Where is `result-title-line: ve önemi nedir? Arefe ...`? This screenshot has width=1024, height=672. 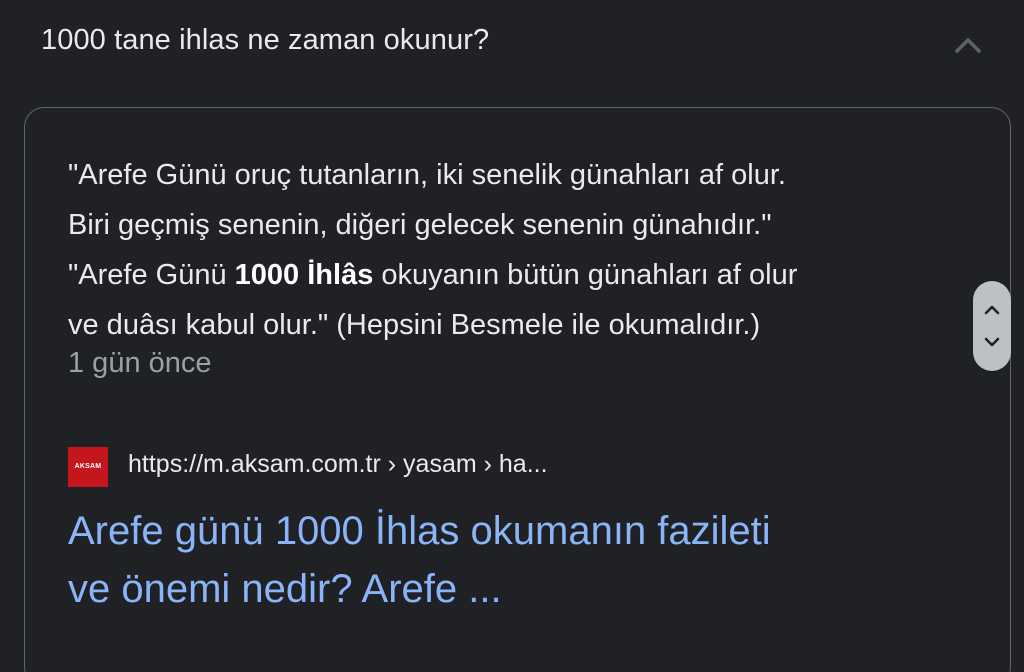 result-title-line: ve önemi nedir? Arefe ... is located at coordinates (285, 589).